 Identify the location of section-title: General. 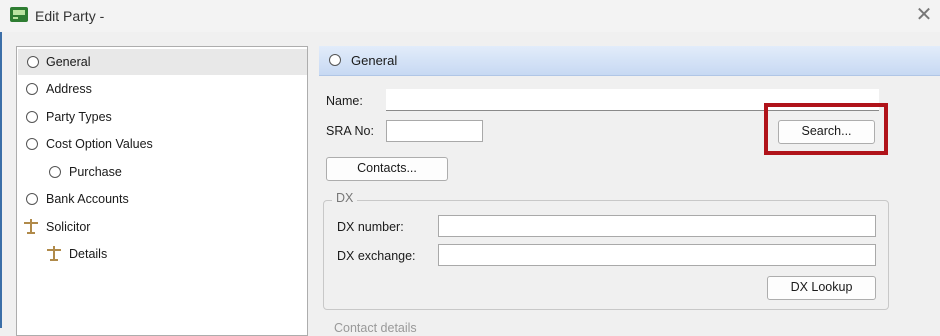
(374, 60).